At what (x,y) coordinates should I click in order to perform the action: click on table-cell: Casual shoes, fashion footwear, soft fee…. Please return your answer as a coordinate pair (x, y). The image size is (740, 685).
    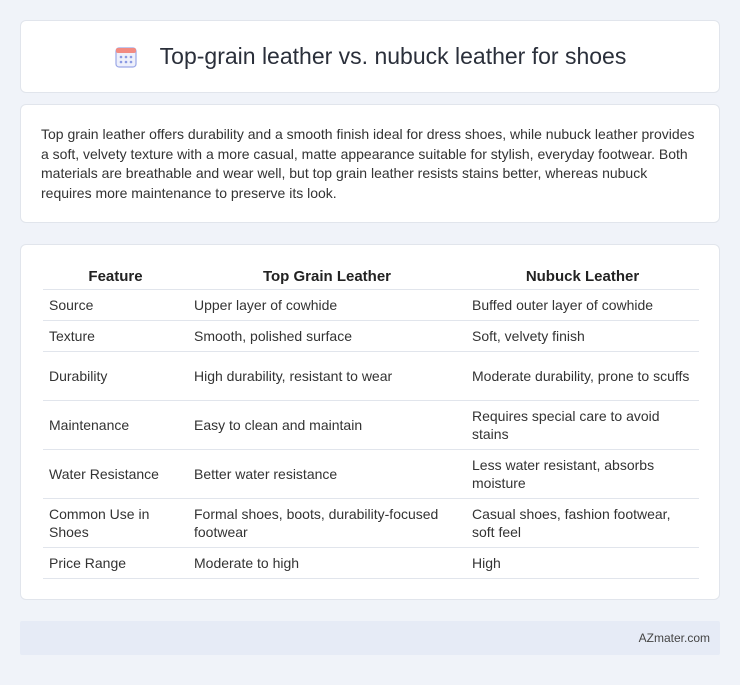
    Looking at the image, I should click on (582, 523).